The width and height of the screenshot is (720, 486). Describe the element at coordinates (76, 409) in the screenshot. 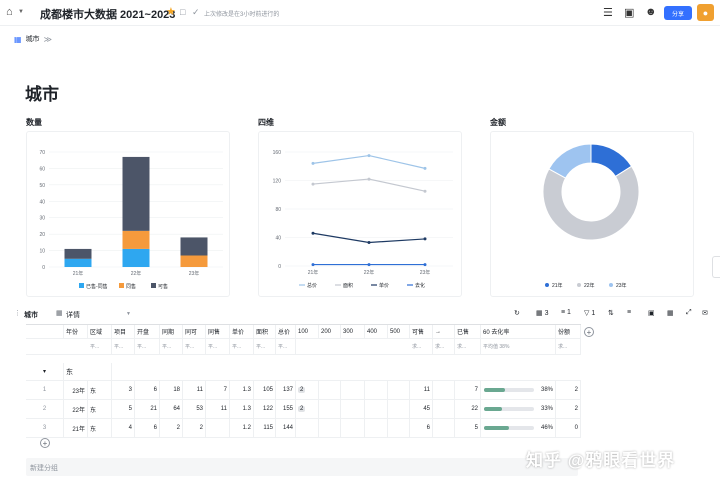

I see `cell-year: 22年` at that location.